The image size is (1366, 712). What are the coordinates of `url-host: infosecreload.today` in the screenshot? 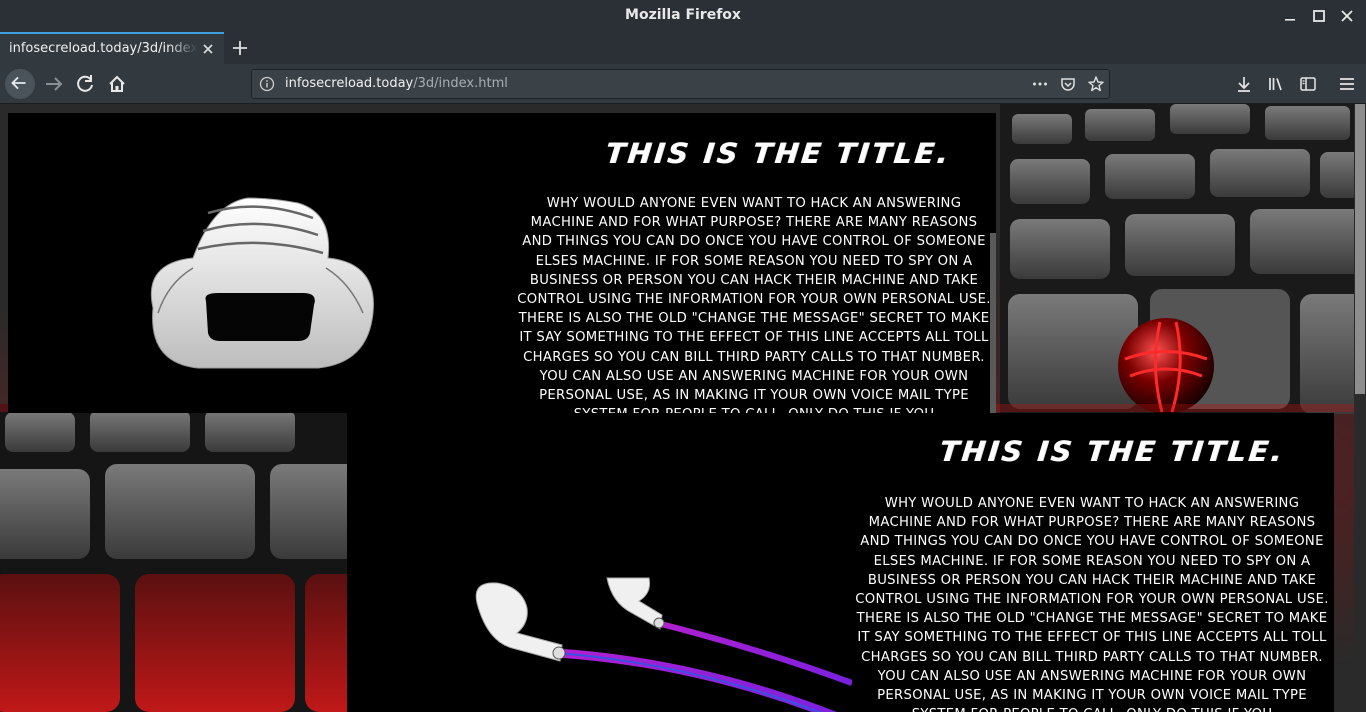 It's located at (349, 83).